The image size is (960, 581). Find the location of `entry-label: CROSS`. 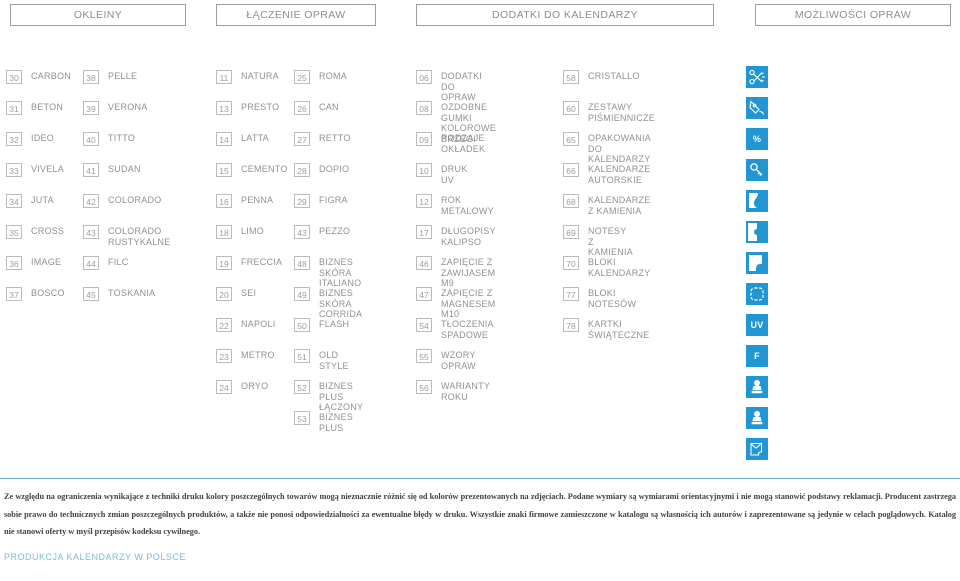

entry-label: CROSS is located at coordinates (48, 231).